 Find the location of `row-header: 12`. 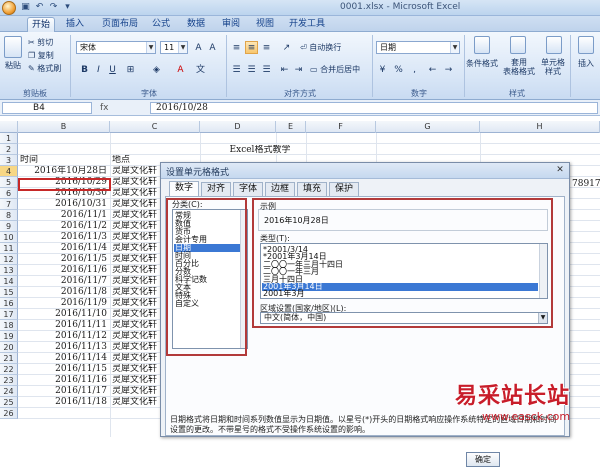

row-header: 12 is located at coordinates (9, 259).